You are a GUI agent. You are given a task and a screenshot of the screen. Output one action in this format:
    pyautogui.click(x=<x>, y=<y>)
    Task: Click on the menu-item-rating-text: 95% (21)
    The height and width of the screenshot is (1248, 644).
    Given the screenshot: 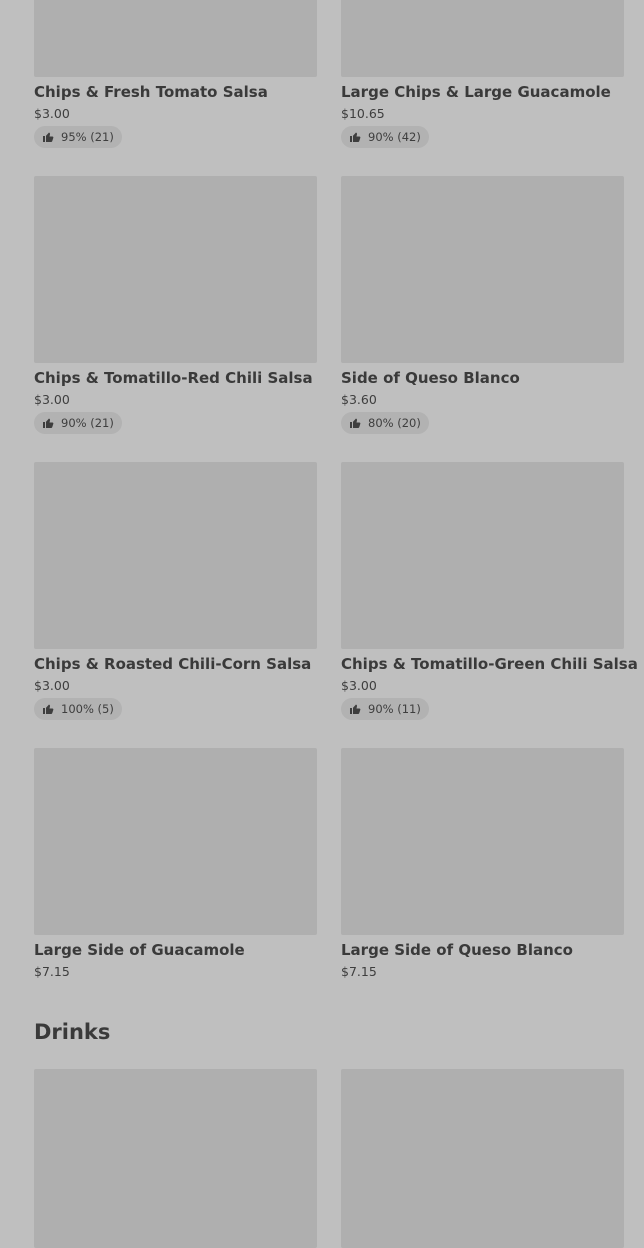 What is the action you would take?
    pyautogui.click(x=87, y=137)
    